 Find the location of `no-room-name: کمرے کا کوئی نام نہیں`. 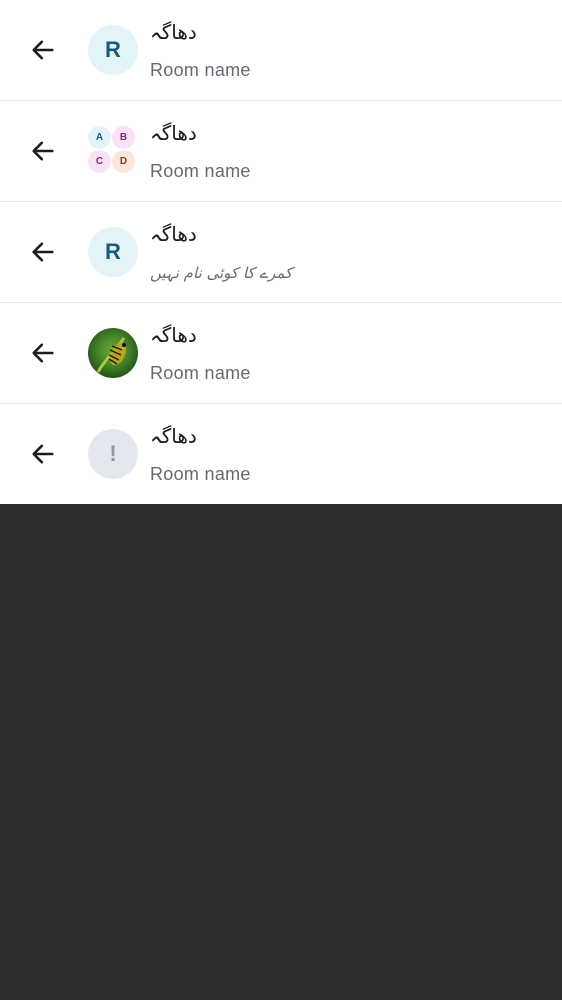

no-room-name: کمرے کا کوئی نام نہیں is located at coordinates (221, 273).